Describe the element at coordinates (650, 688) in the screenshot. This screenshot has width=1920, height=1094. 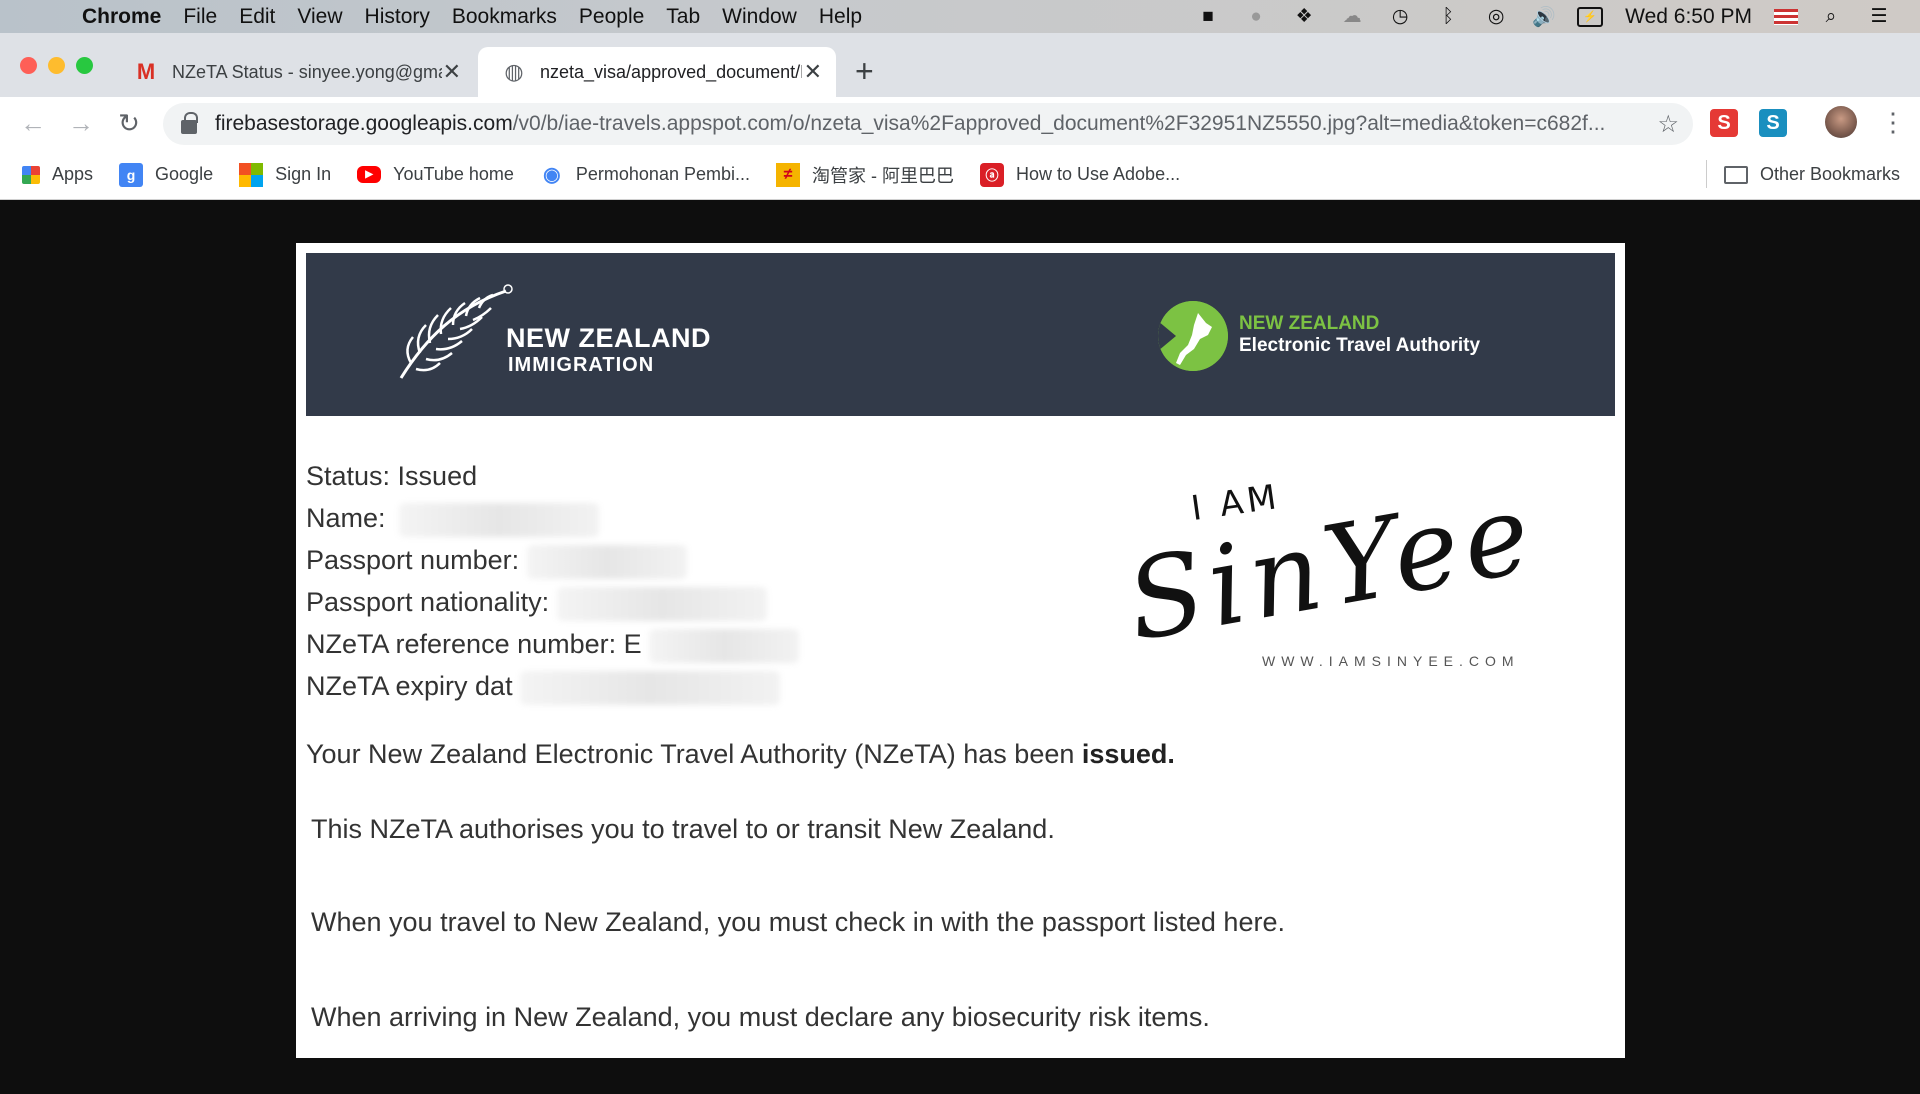
I see `redacted-expiry` at that location.